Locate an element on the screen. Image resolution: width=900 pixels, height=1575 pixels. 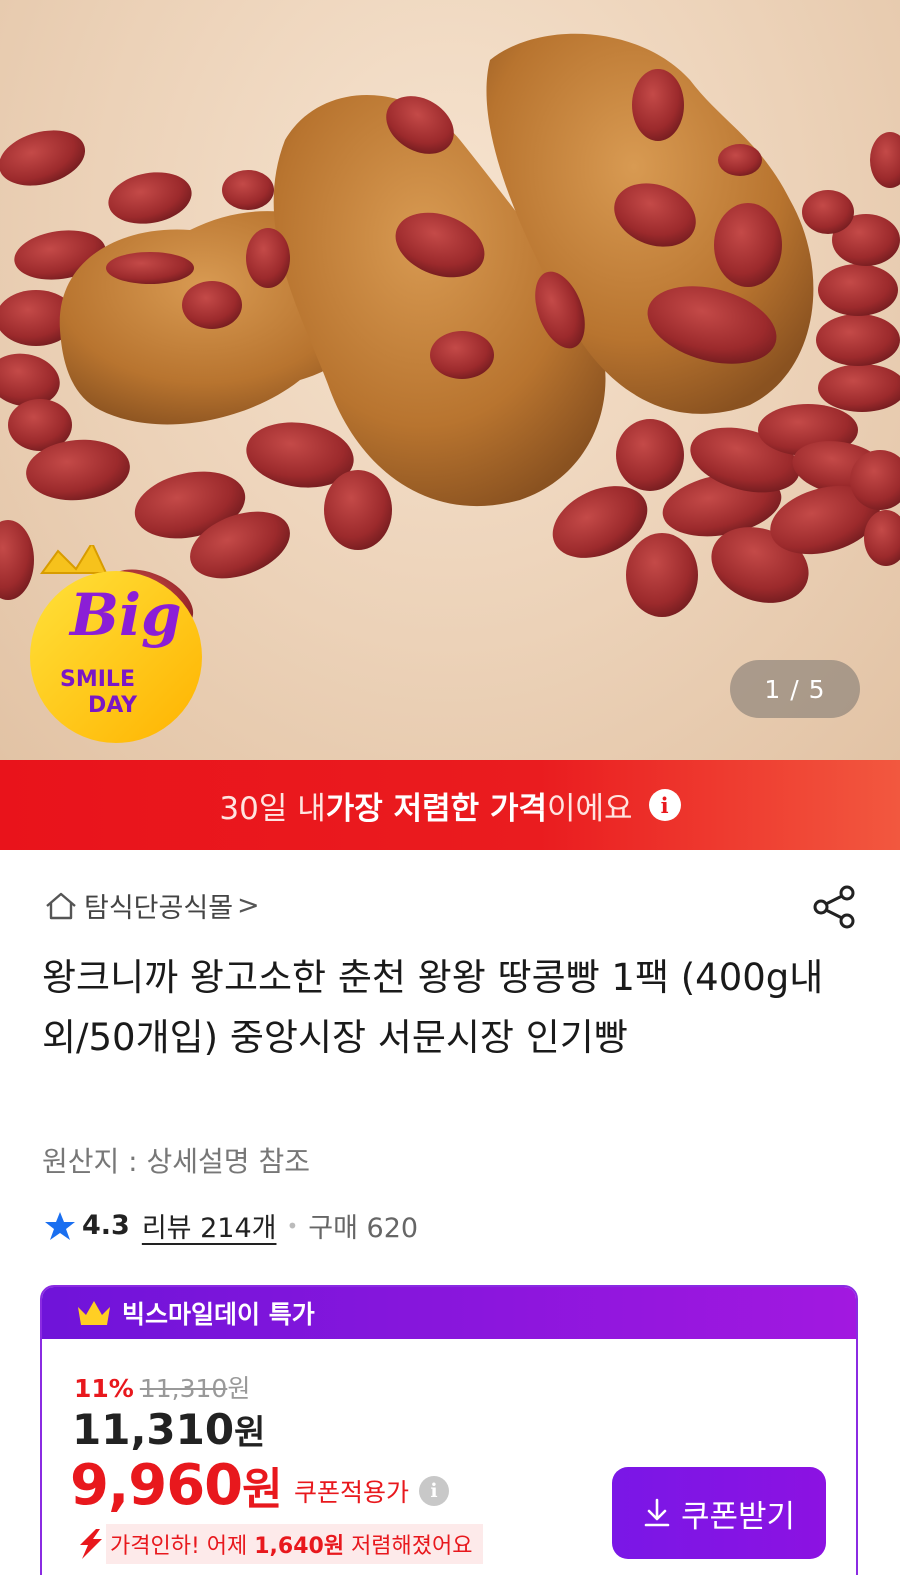
review-link: 리뷰 214개 is located at coordinates (209, 1225).